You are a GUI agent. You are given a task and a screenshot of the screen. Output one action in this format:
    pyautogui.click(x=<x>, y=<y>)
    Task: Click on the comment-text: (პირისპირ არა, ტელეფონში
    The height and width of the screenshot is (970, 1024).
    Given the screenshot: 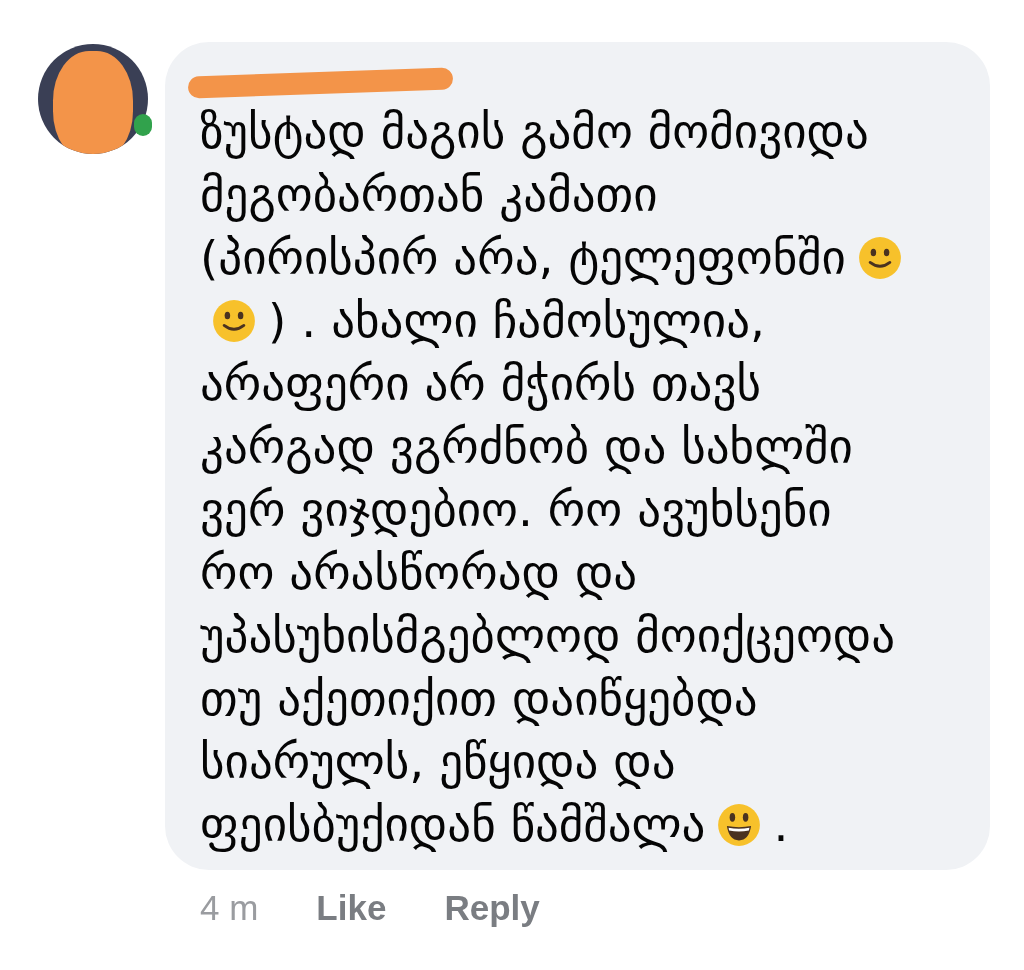 What is the action you would take?
    pyautogui.click(x=523, y=257)
    